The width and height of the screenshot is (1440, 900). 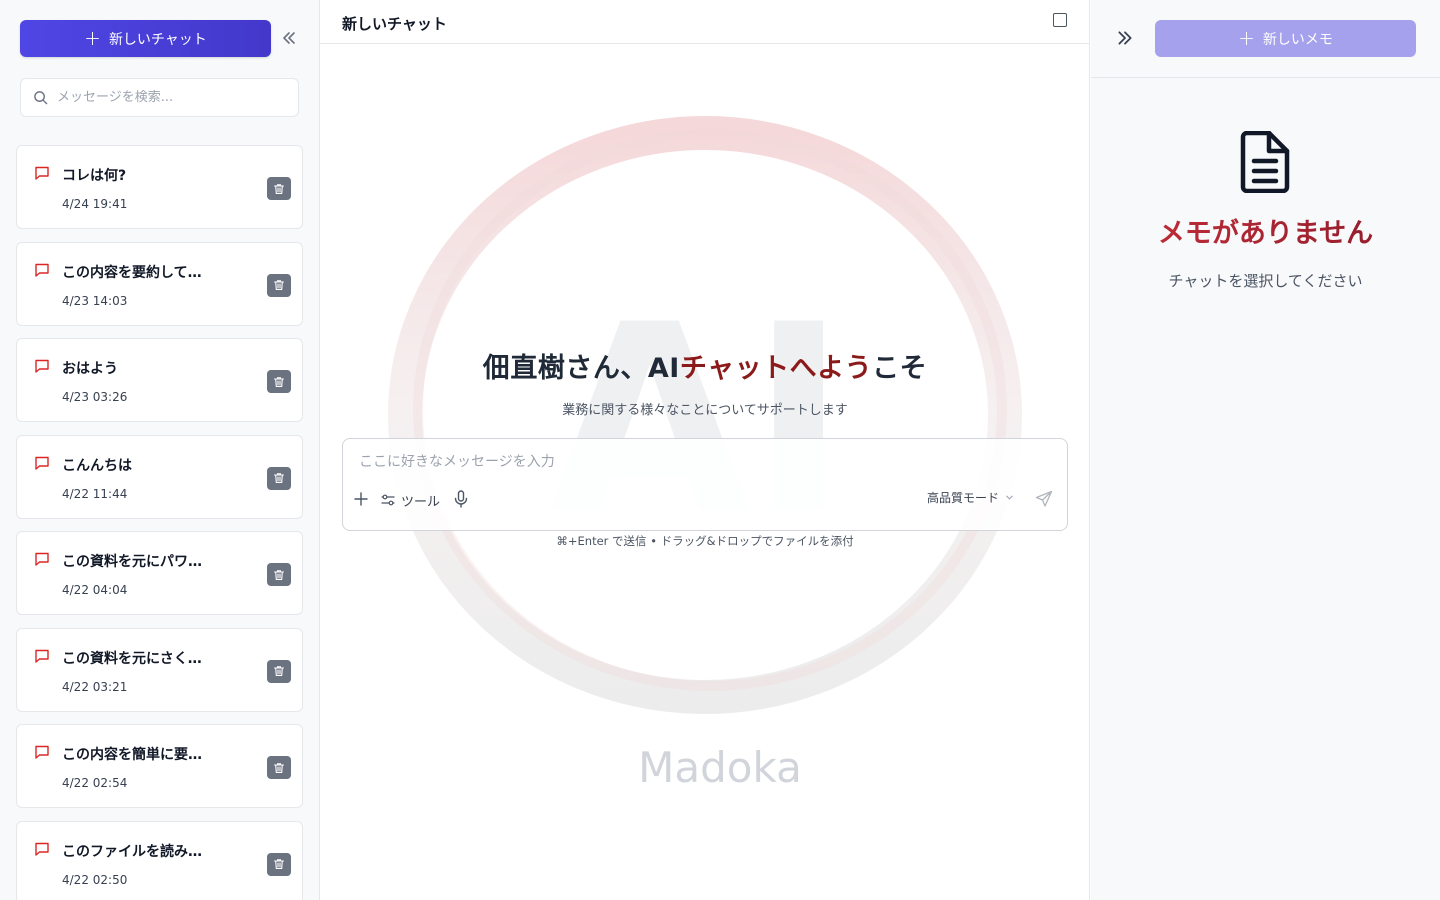 I want to click on chat-timestamp: 4/22 02:54, so click(x=95, y=783).